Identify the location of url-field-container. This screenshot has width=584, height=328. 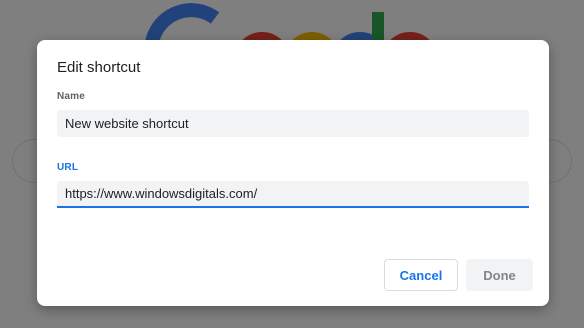
(293, 194).